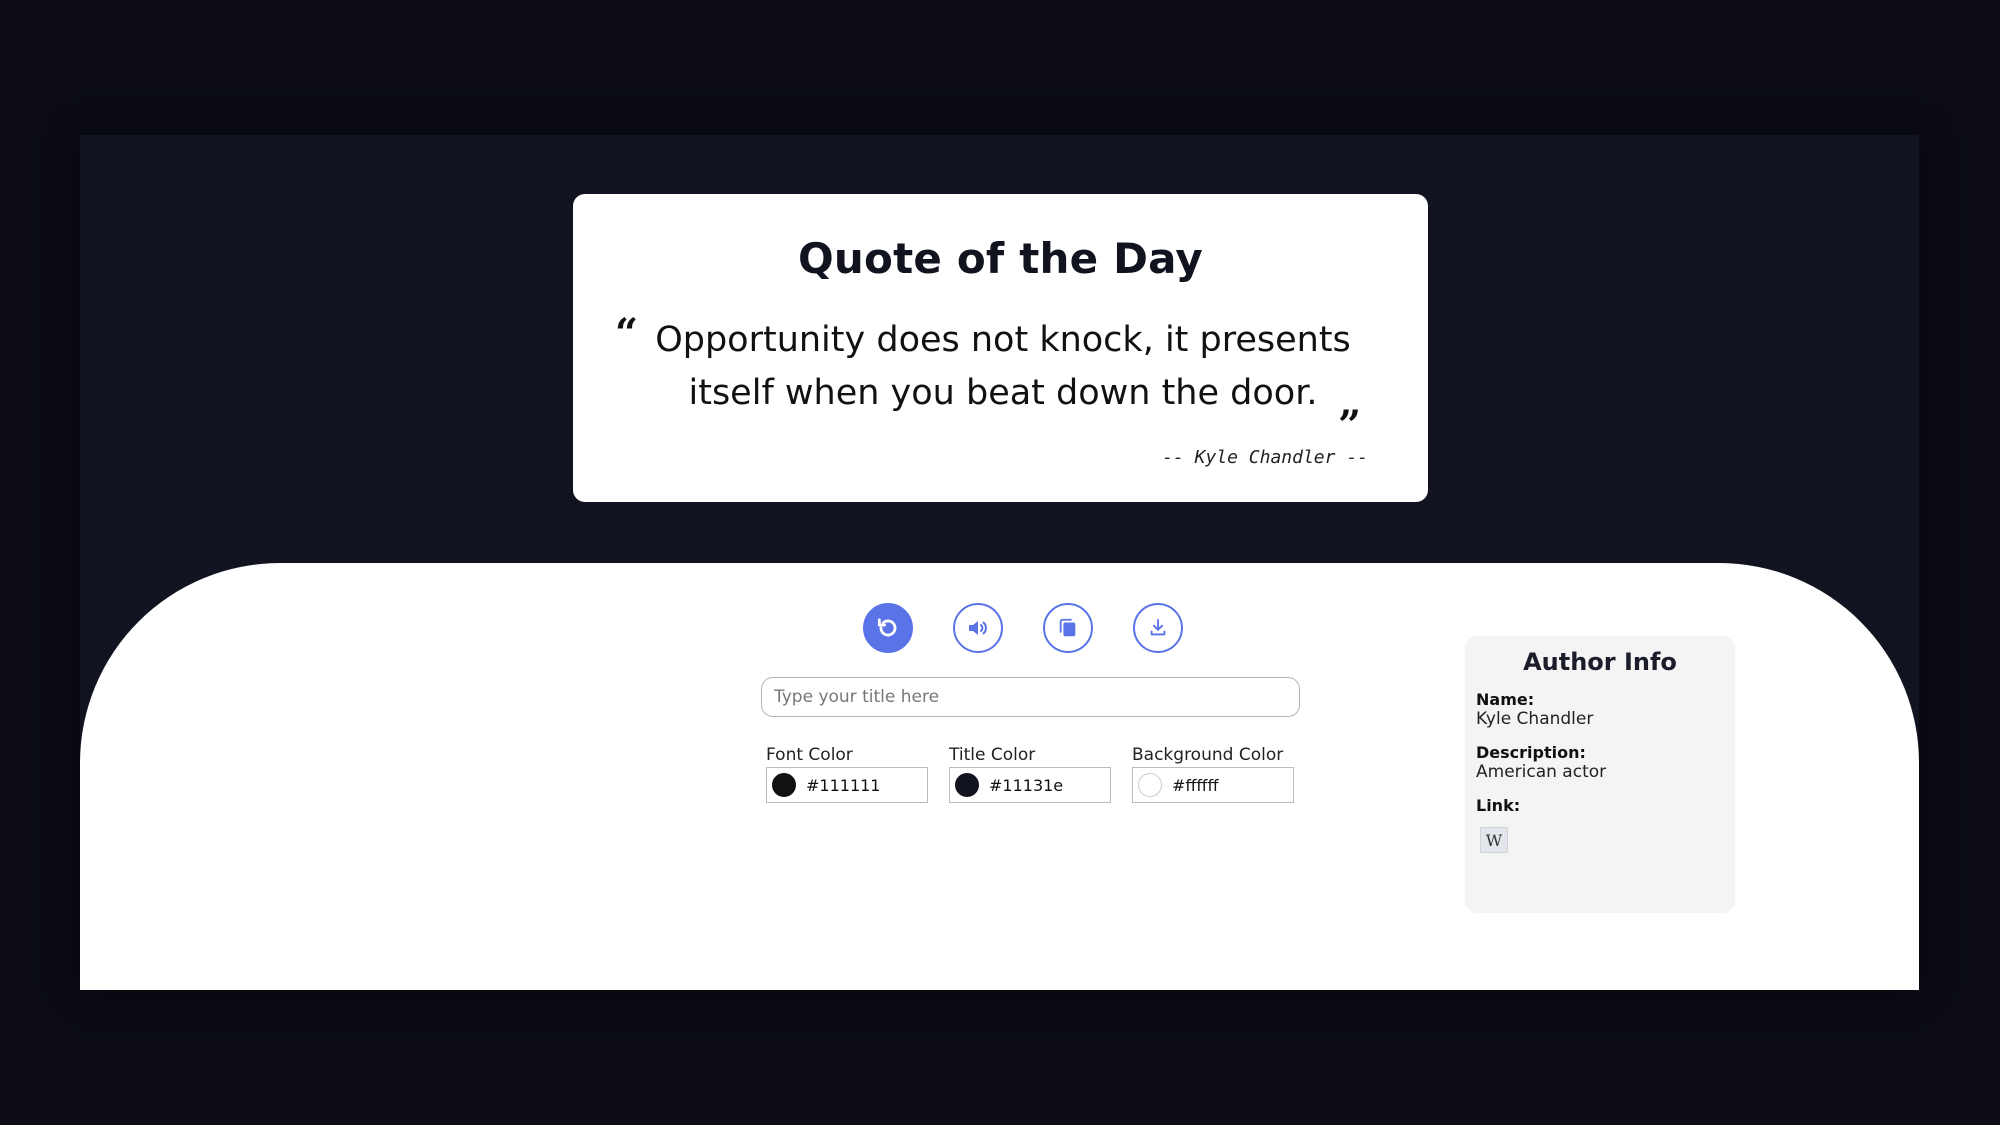 Image resolution: width=2000 pixels, height=1125 pixels. Describe the element at coordinates (967, 785) in the screenshot. I see `title-color-swatch` at that location.